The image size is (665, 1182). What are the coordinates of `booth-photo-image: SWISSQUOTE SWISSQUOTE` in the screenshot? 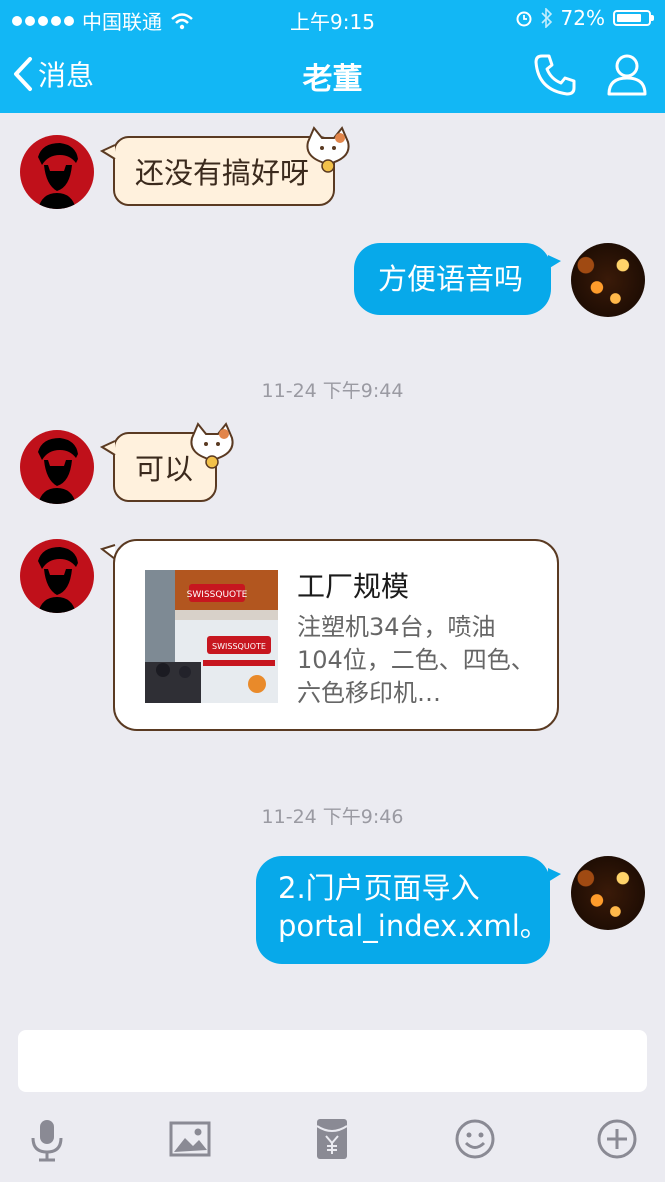 It's located at (211, 636).